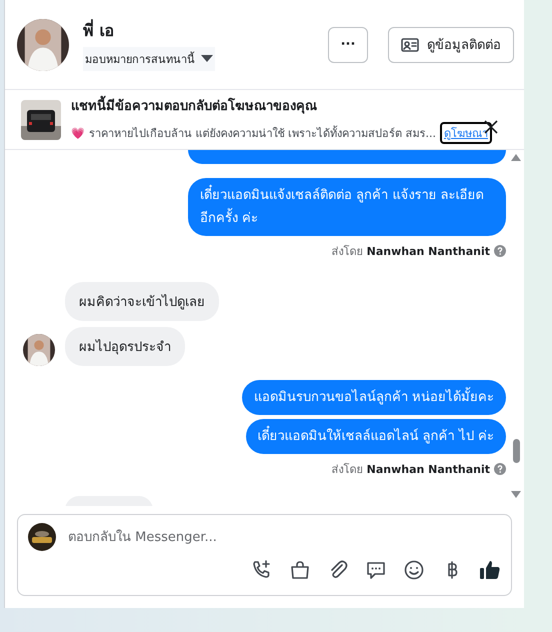 Image resolution: width=552 pixels, height=632 pixels. I want to click on sent-message: เดี๋ยวแอดมินให้เชลล์แอดไลน์ ลูกค้า ไป ค่ะ, so click(376, 436).